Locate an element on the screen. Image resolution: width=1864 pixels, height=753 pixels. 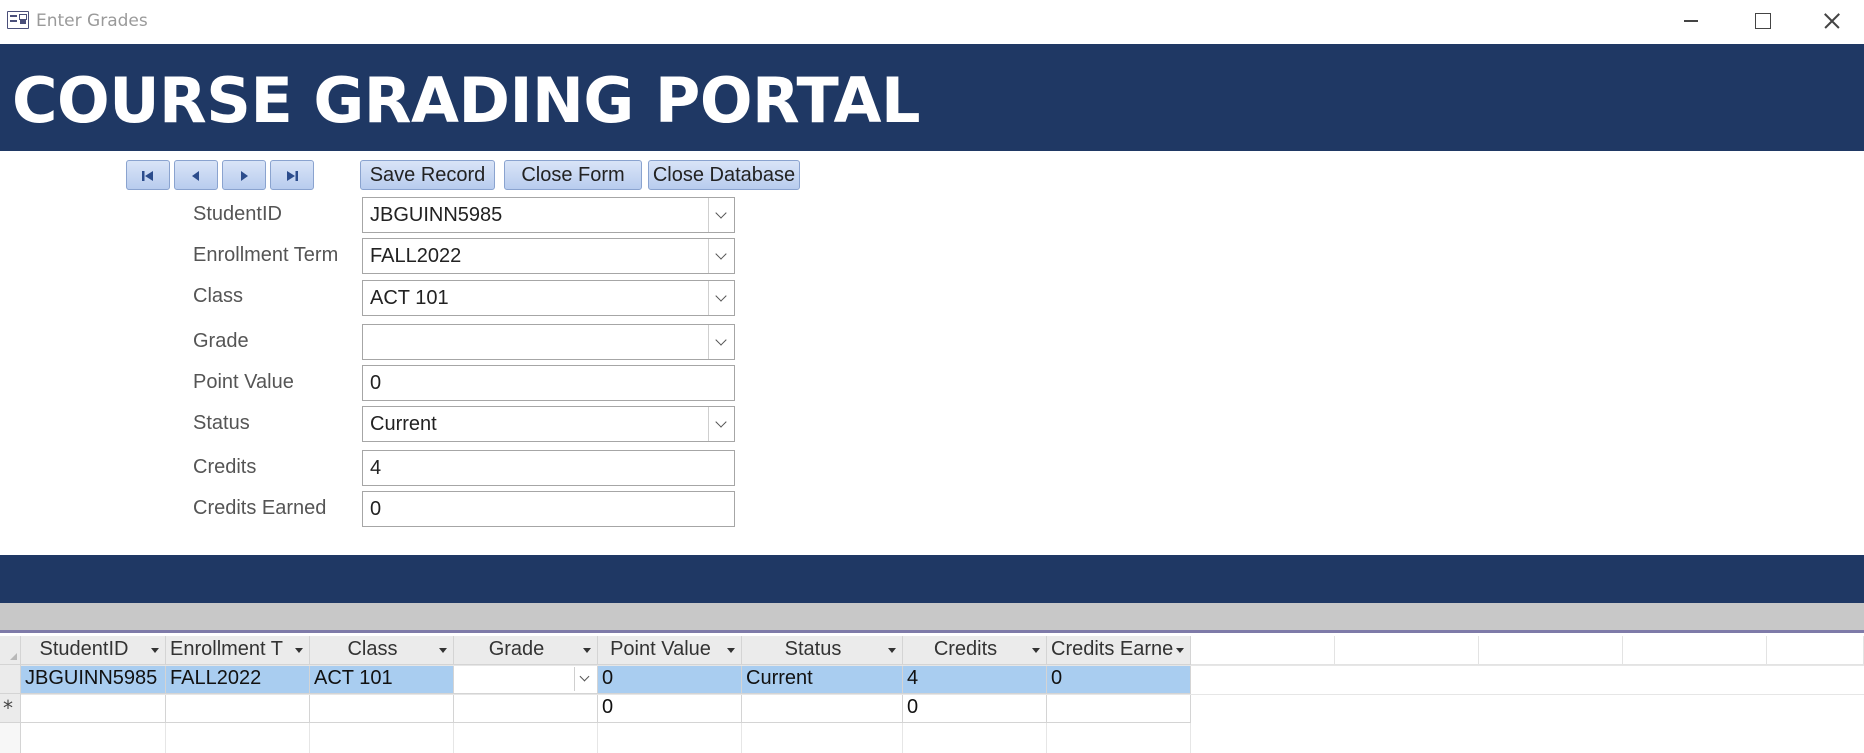
column-header-credits-earned: Credits Earne is located at coordinates (1119, 650).